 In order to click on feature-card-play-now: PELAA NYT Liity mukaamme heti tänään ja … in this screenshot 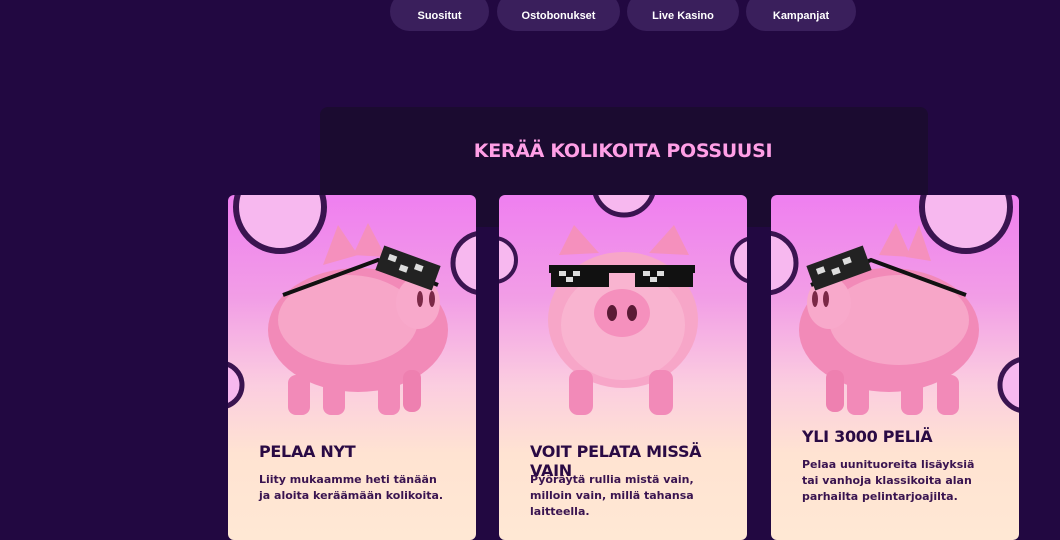, I will do `click(352, 367)`.